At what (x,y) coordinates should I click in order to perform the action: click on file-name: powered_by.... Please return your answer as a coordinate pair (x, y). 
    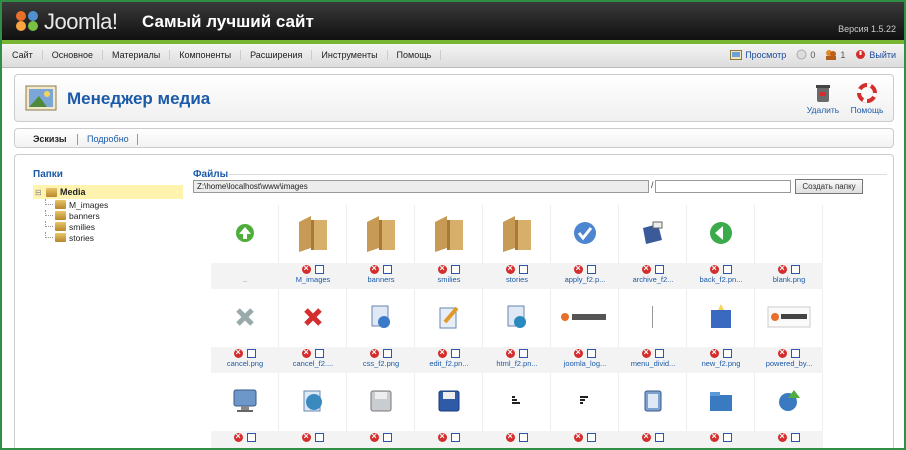
    Looking at the image, I should click on (789, 363).